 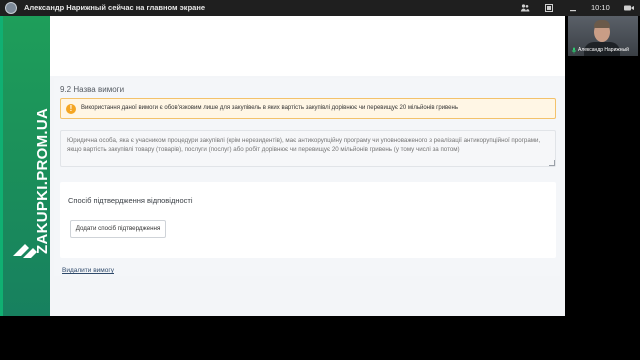 What do you see at coordinates (25, 251) in the screenshot?
I see `brand-logo-icon` at bounding box center [25, 251].